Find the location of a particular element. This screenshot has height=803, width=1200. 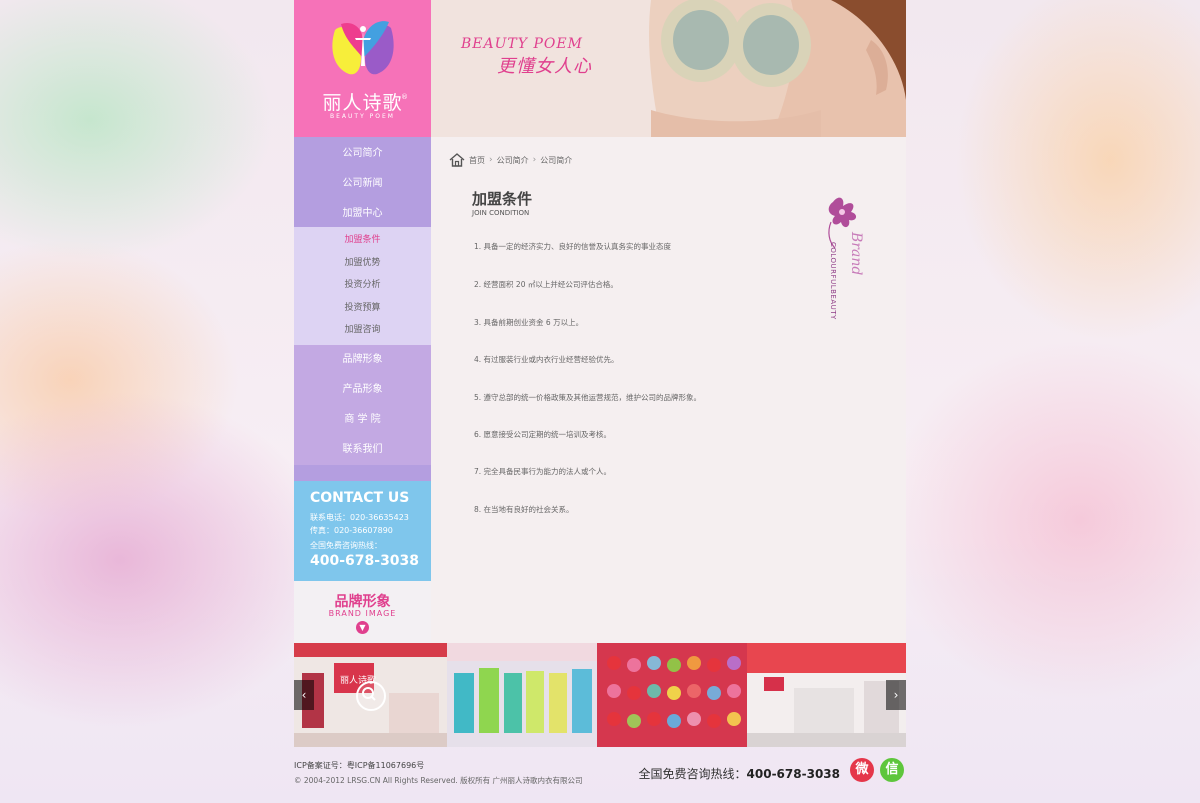

condition-item: 6. 愿意接受公司定期的统一培训及考核。 is located at coordinates (543, 434).